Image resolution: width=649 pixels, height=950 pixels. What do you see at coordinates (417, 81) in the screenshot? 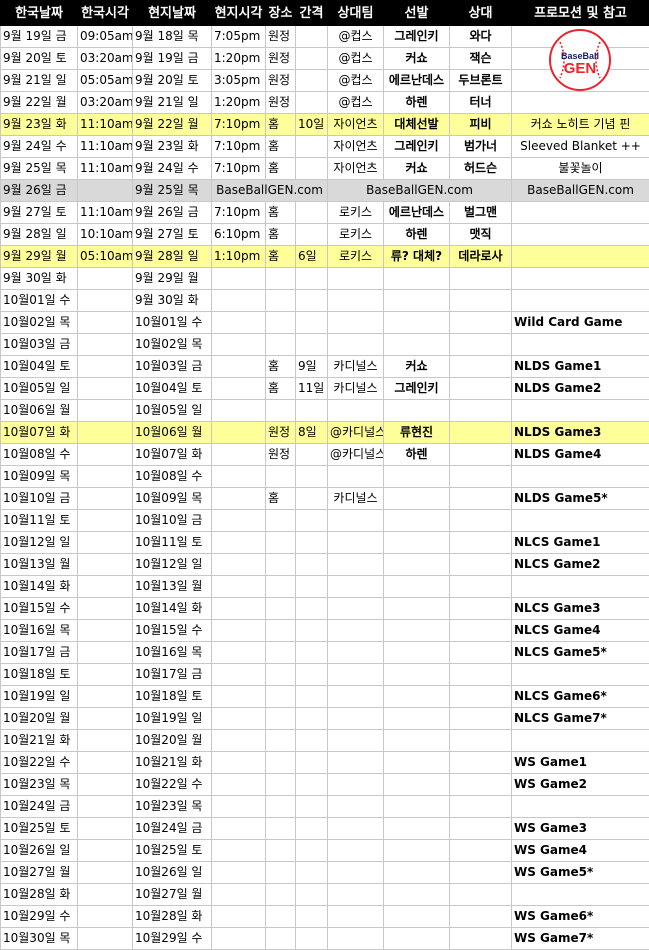
I see `starter-cell: 에르난데스` at bounding box center [417, 81].